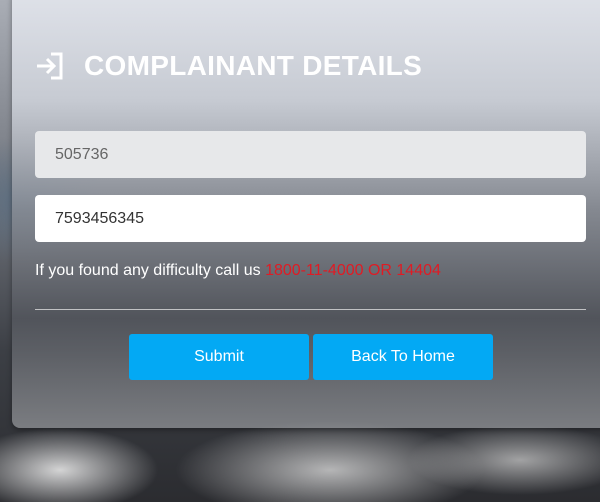 This screenshot has width=600, height=502. Describe the element at coordinates (310, 154) in the screenshot. I see `application-number-field` at that location.